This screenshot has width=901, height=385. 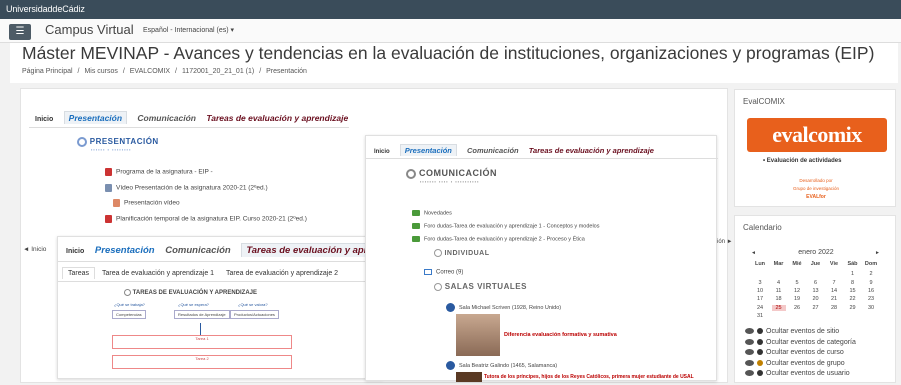 I want to click on calendar-day: 30, so click(x=871, y=308).